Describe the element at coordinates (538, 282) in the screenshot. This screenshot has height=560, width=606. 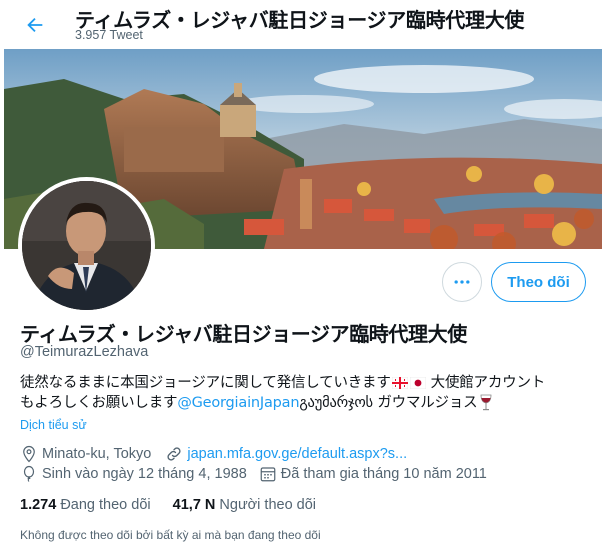
I see `follow-button: Theo dõi` at that location.